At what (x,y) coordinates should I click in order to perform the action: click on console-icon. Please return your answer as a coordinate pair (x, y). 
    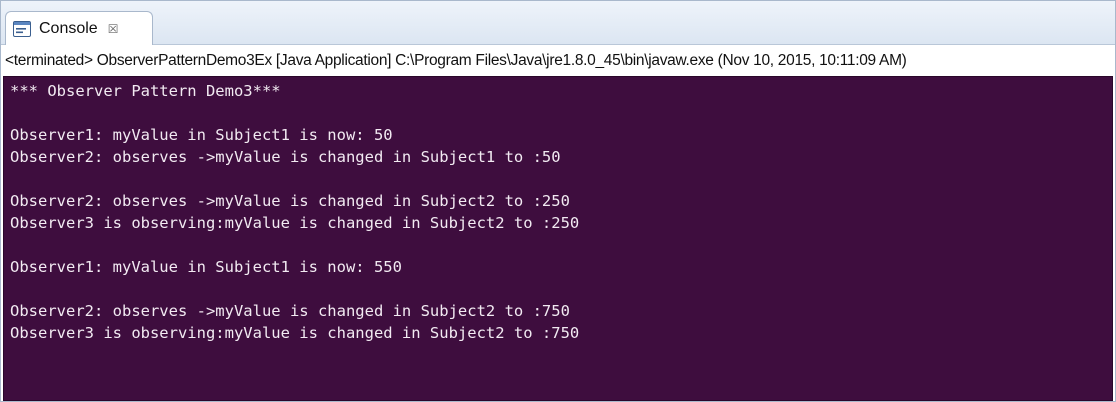
    Looking at the image, I should click on (22, 28).